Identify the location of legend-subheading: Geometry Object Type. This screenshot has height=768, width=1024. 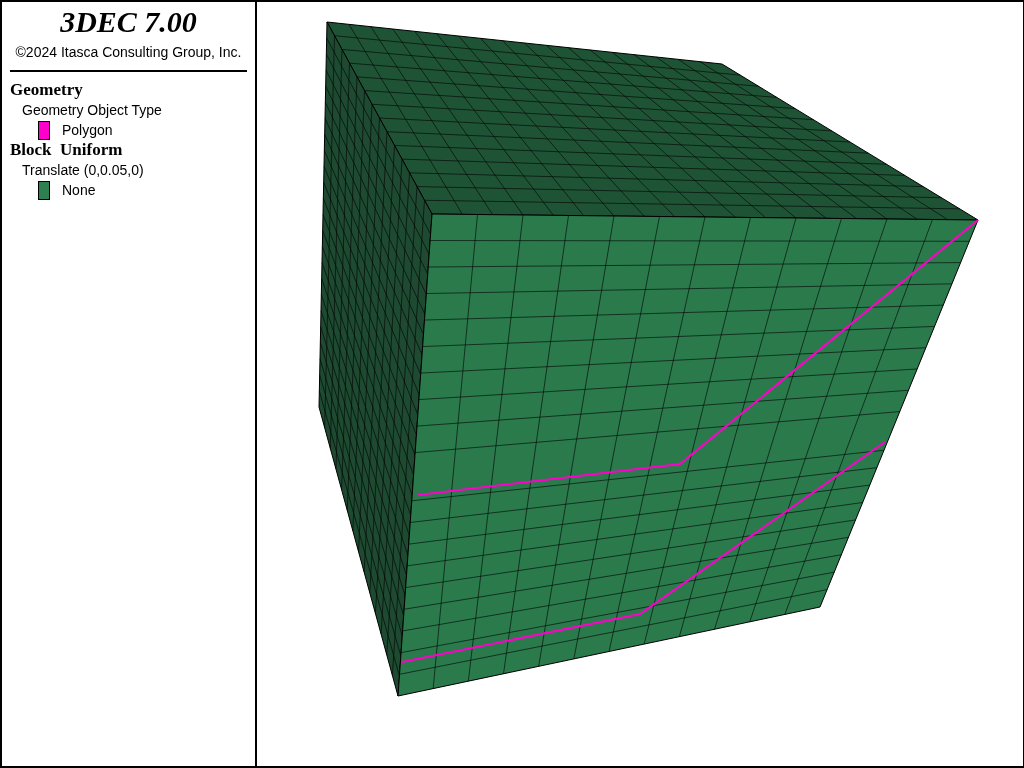
(92, 110).